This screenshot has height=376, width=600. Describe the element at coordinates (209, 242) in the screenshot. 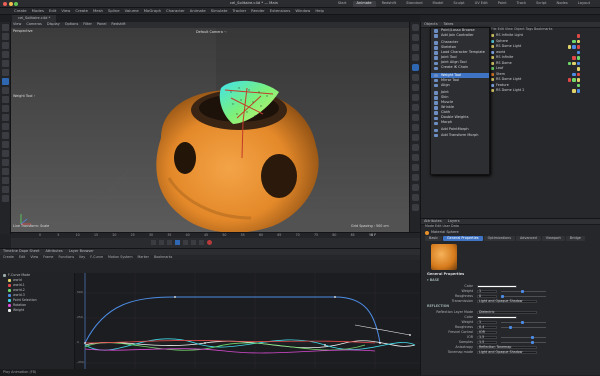

I see `record-icon` at that location.